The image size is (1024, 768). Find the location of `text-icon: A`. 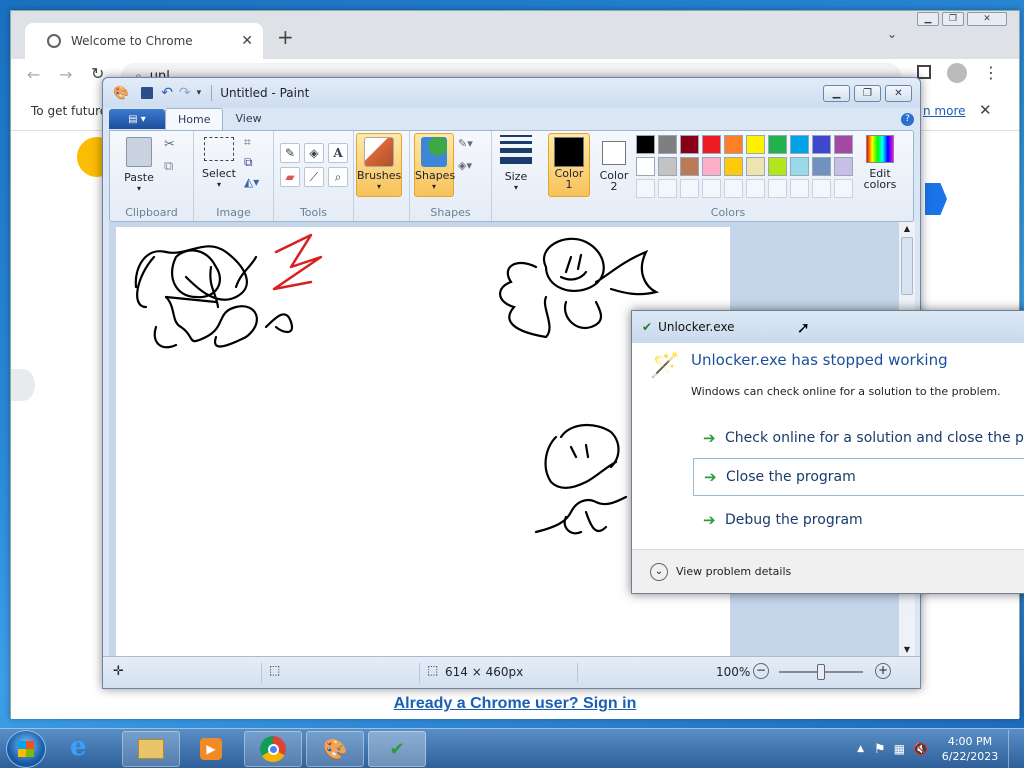

text-icon: A is located at coordinates (338, 153).